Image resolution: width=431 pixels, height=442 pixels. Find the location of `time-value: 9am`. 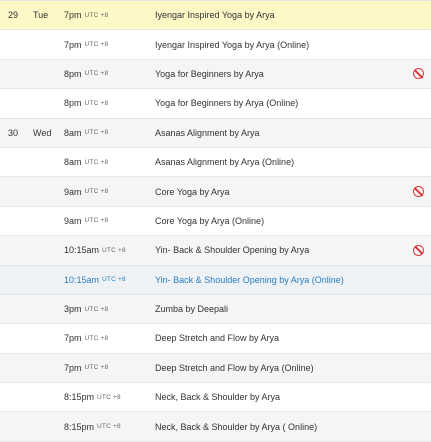

time-value: 9am is located at coordinates (73, 220).